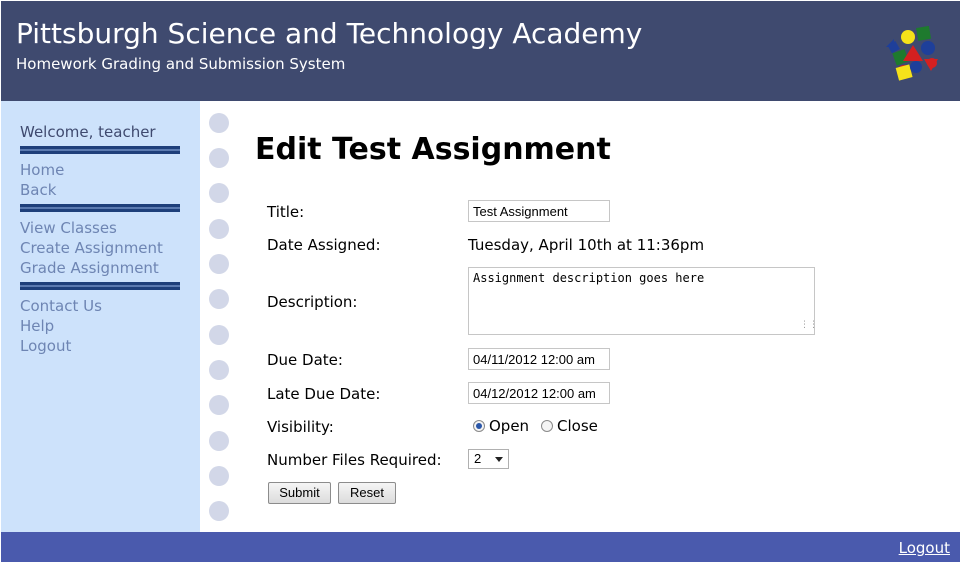  Describe the element at coordinates (181, 64) in the screenshot. I see `site-subtitle: Homework Grading and Submission System` at that location.